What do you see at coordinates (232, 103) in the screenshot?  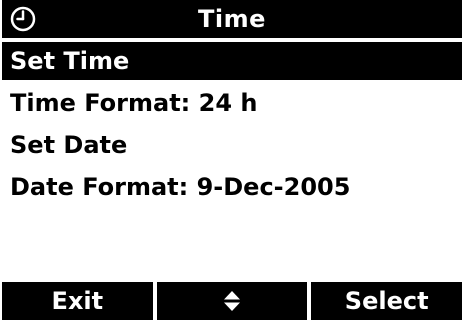 I see `menu-item-time-format: Time Format: 24 h` at bounding box center [232, 103].